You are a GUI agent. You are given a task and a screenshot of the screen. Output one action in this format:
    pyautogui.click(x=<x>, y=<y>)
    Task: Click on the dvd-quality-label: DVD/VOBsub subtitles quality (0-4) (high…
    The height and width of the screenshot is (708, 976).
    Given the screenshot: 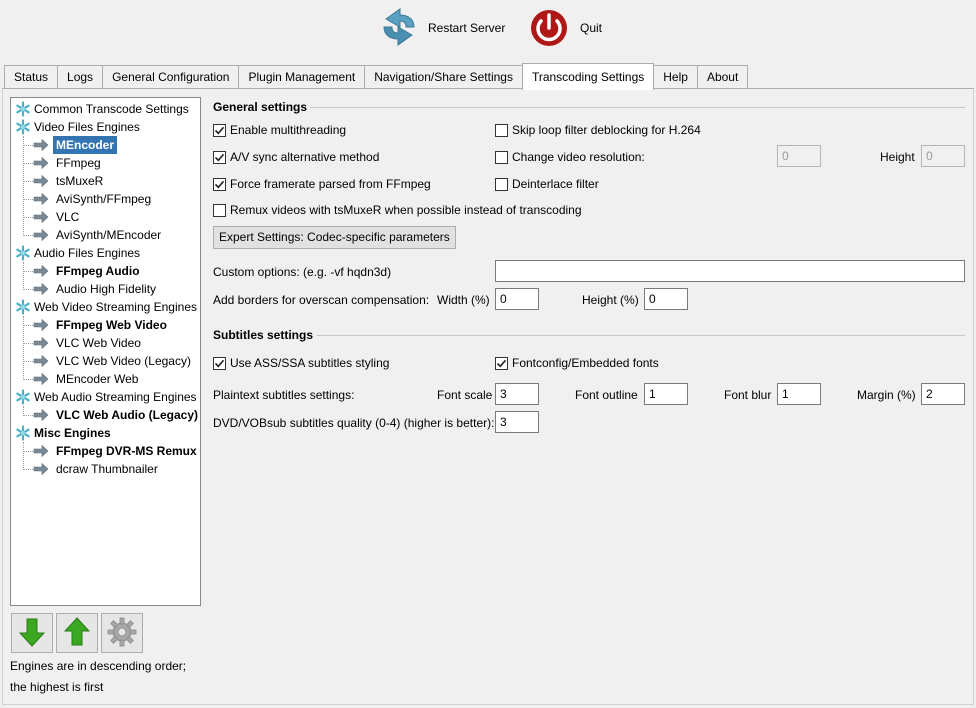 What is the action you would take?
    pyautogui.click(x=354, y=423)
    